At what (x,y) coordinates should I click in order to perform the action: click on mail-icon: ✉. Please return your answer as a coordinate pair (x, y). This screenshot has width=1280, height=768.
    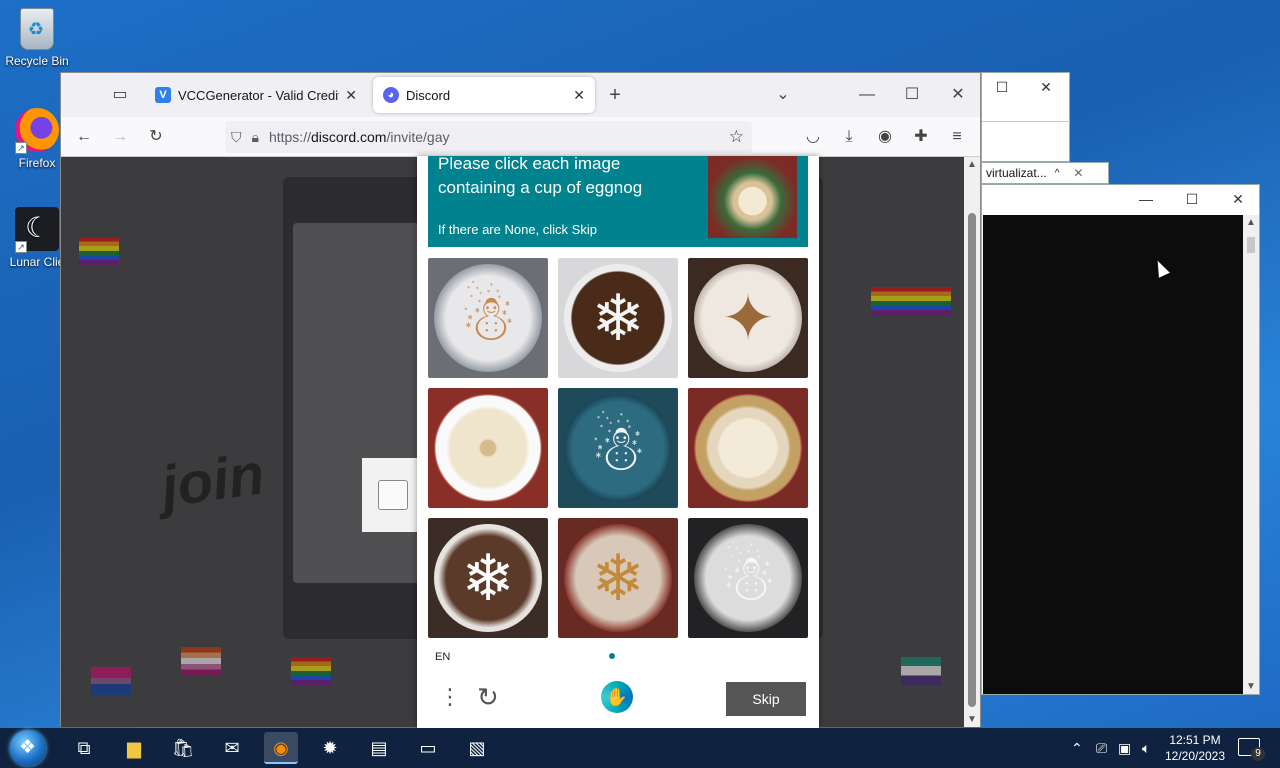
    Looking at the image, I should click on (232, 748).